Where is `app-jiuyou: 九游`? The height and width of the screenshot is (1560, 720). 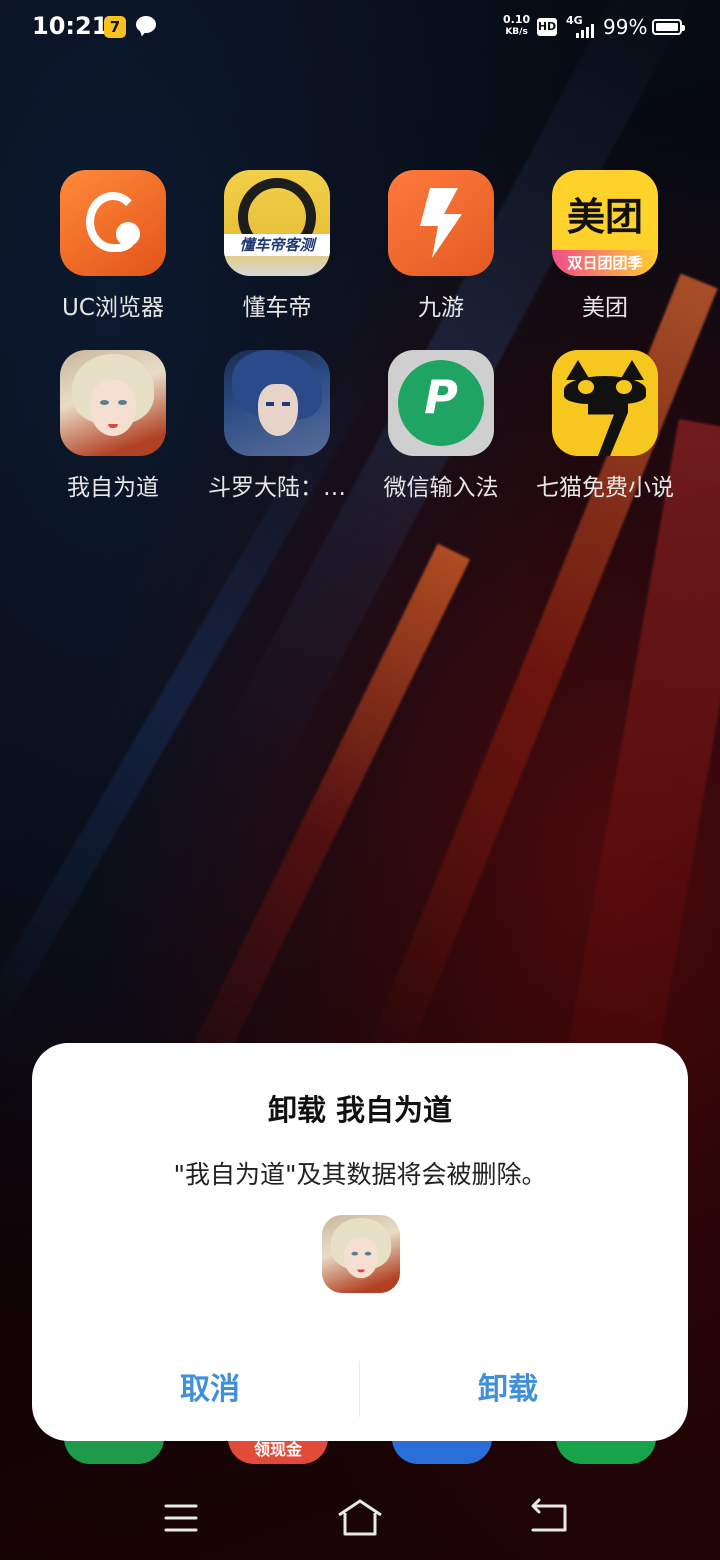 app-jiuyou: 九游 is located at coordinates (441, 246).